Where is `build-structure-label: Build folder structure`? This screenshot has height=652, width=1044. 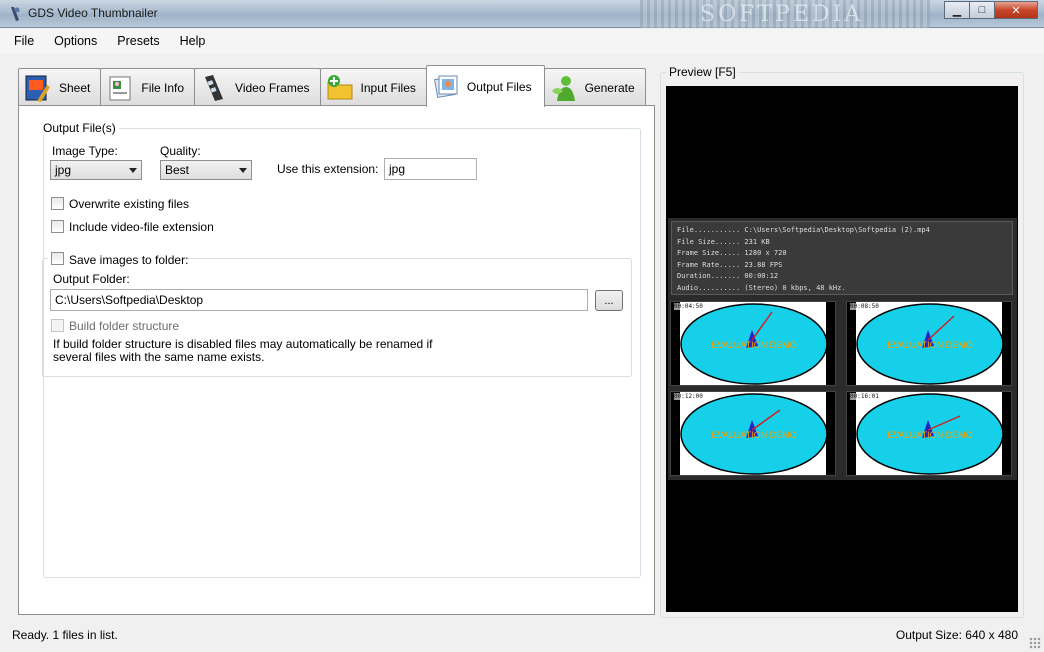
build-structure-label: Build folder structure is located at coordinates (124, 326).